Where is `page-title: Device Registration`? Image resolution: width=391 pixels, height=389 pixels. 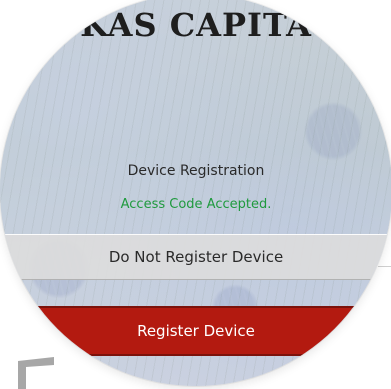 page-title: Device Registration is located at coordinates (196, 171).